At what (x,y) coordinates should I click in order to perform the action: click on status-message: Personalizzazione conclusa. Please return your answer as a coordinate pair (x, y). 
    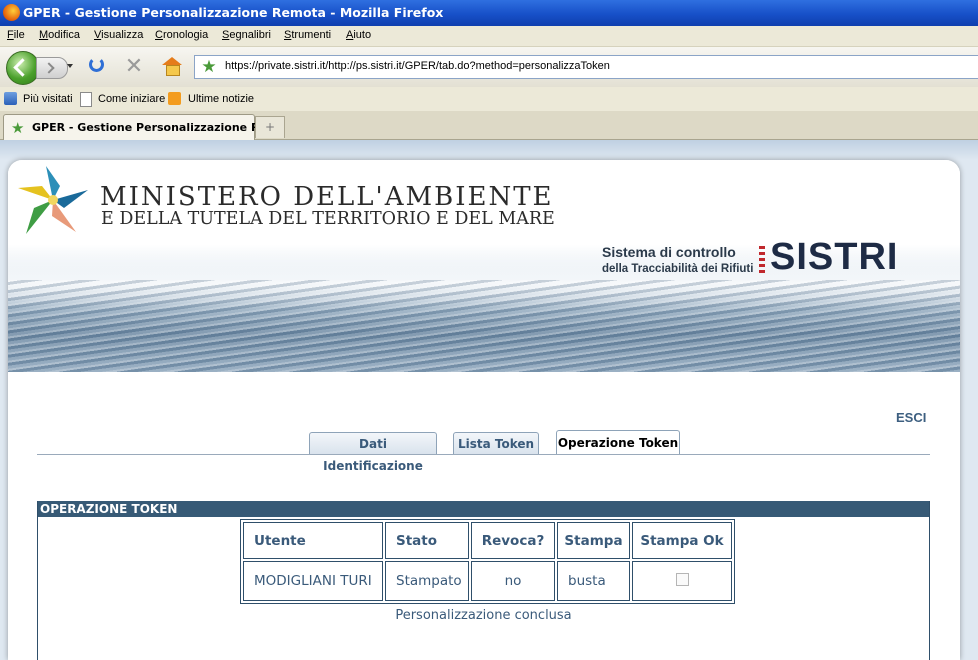
    Looking at the image, I should click on (483, 615).